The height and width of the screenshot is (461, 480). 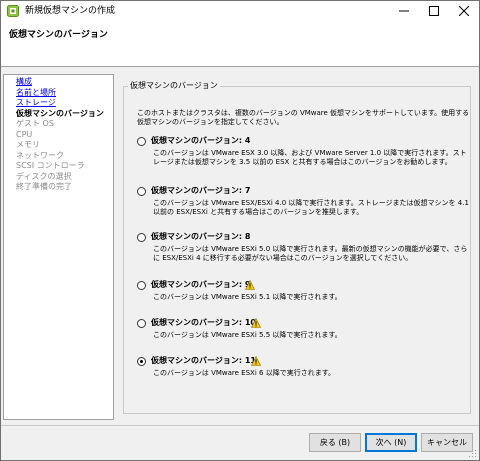 I want to click on sidebar-item-scsi-controller: SCSI コントローラ, so click(x=50, y=165).